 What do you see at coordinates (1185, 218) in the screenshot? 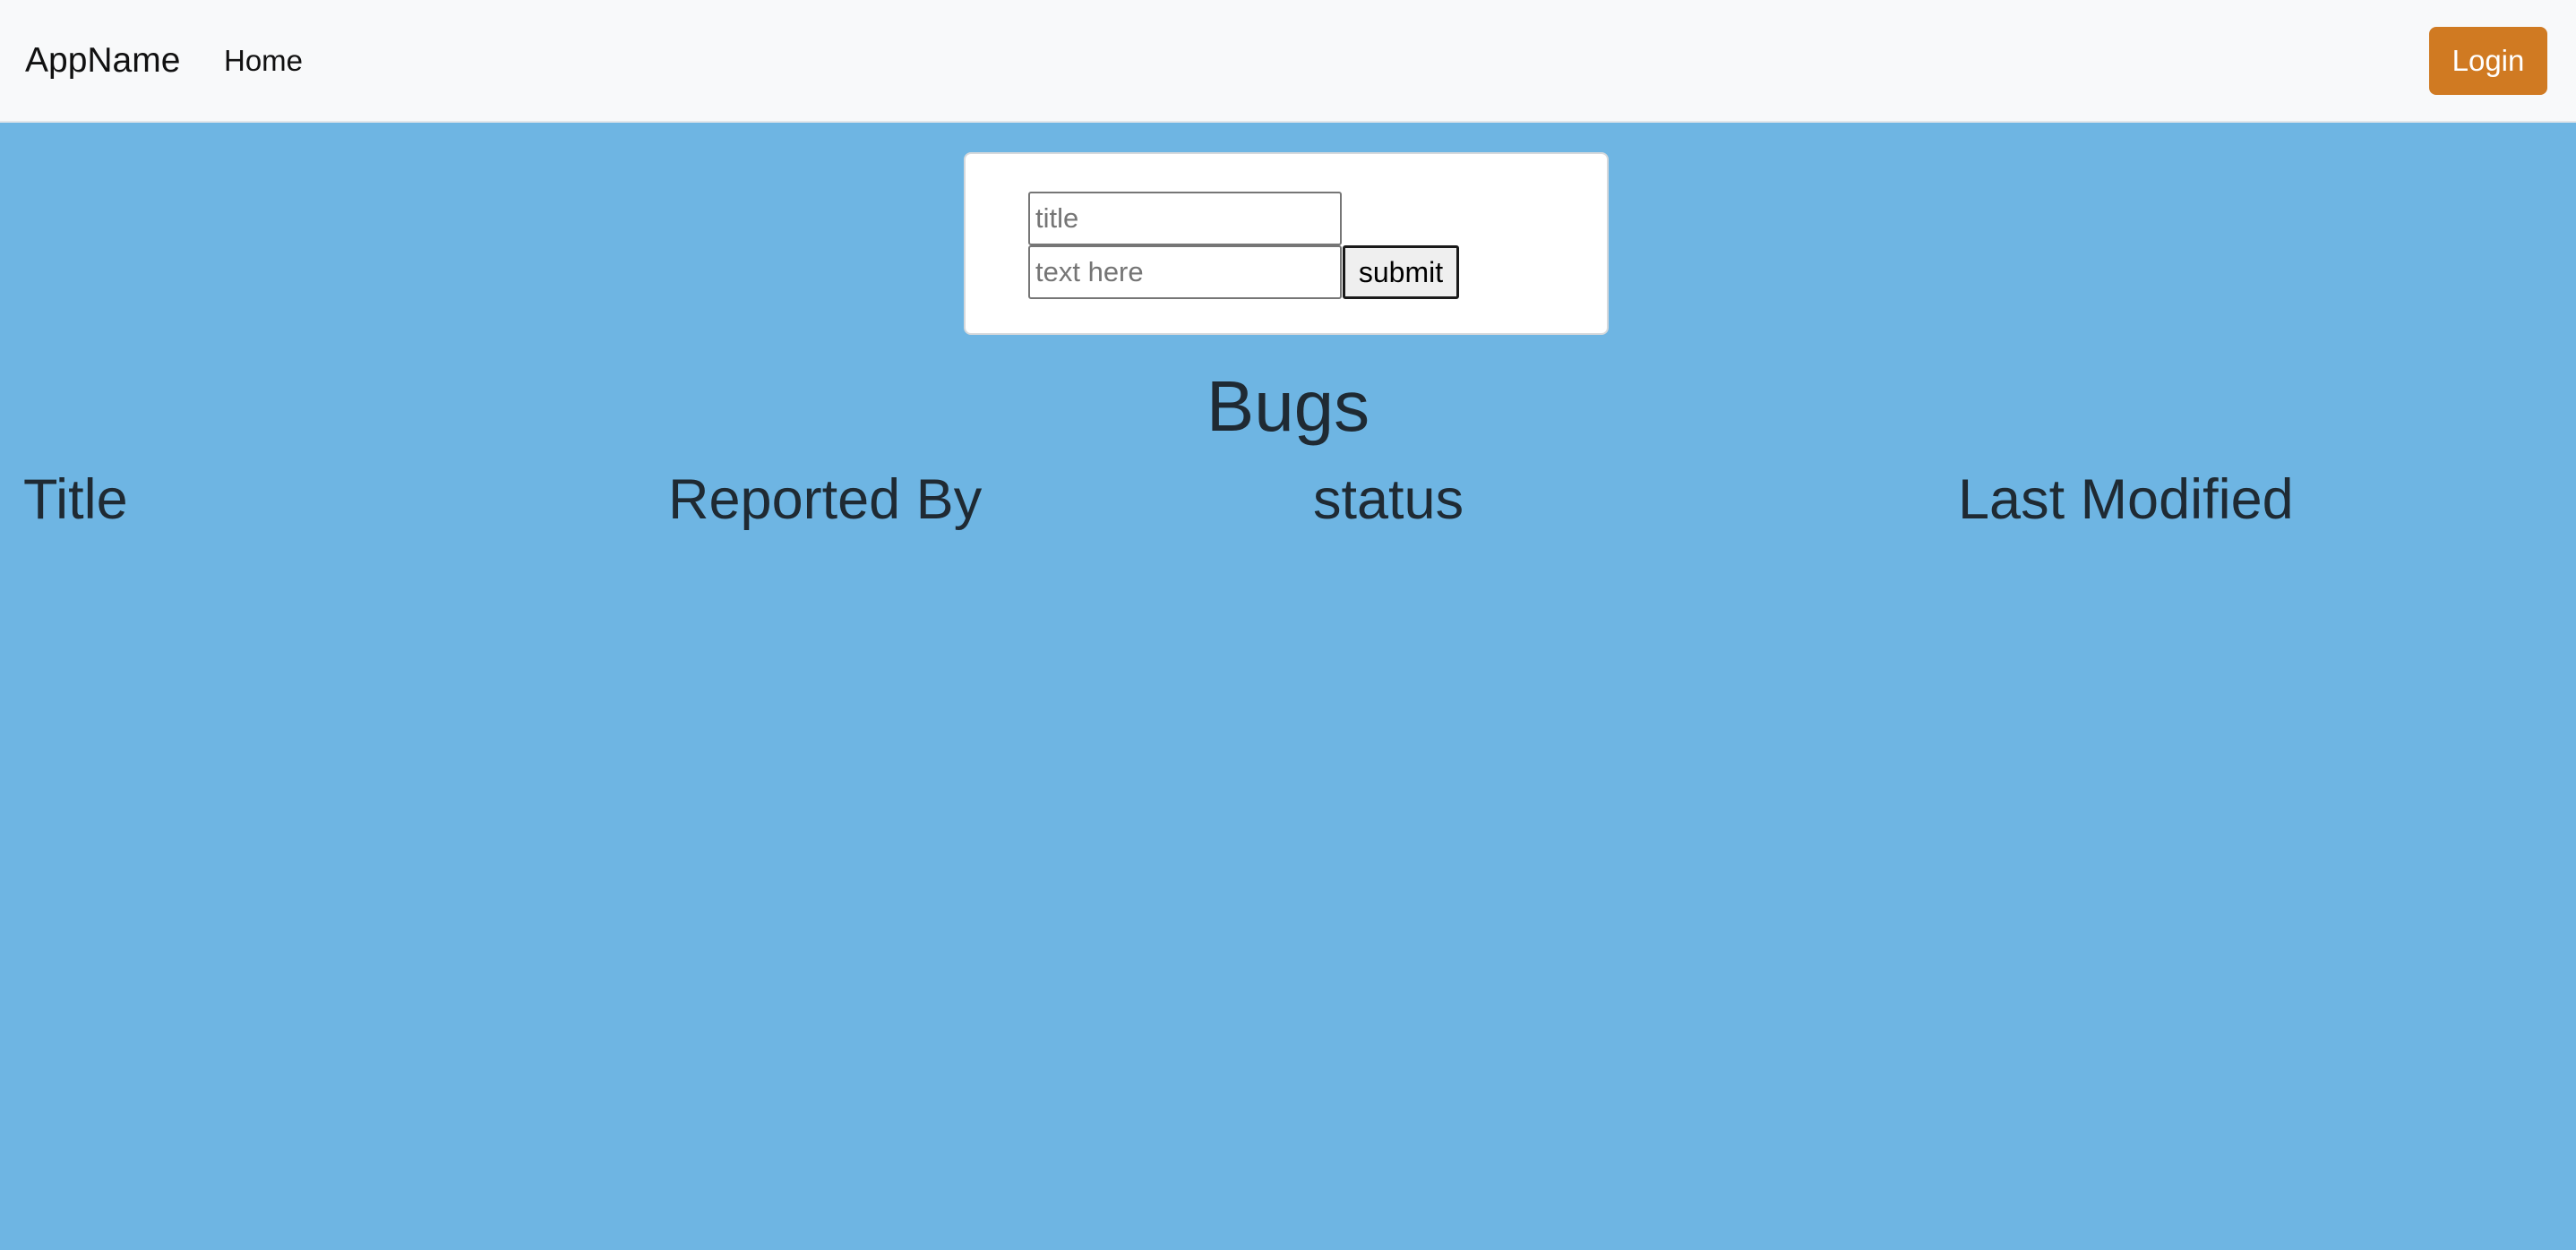
I see `title-input` at bounding box center [1185, 218].